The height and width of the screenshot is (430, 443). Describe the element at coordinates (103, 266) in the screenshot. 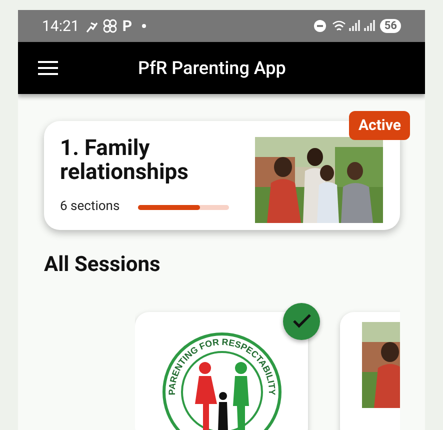

I see `section-heading: All Sessions` at that location.